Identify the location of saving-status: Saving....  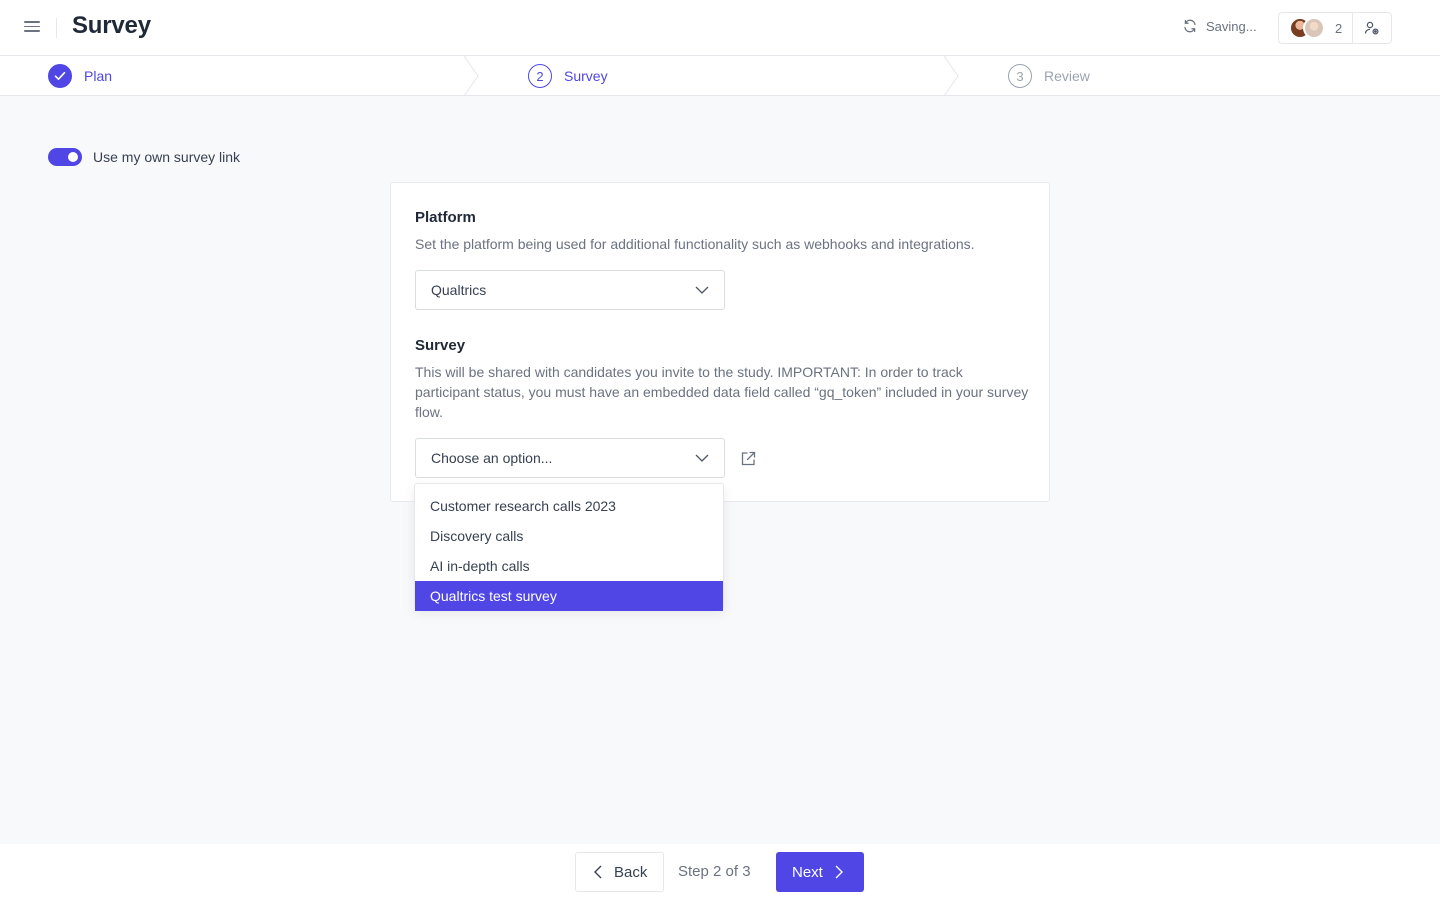
(1219, 26).